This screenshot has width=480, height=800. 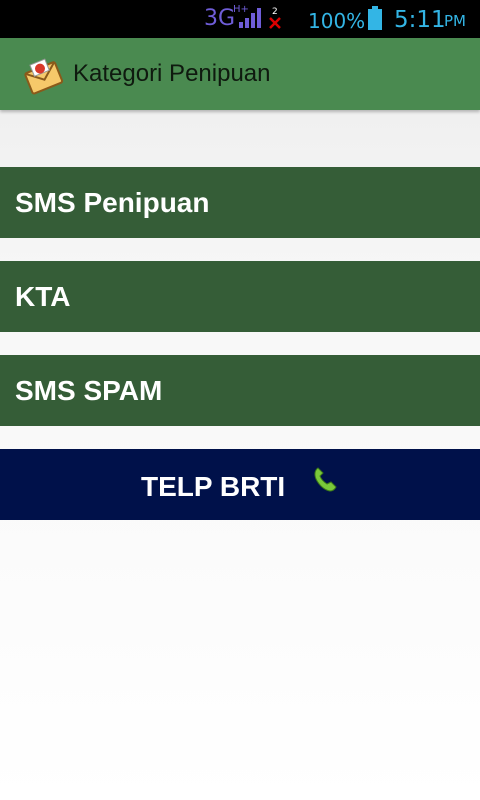 I want to click on battery-percentage: 100%, so click(x=337, y=21).